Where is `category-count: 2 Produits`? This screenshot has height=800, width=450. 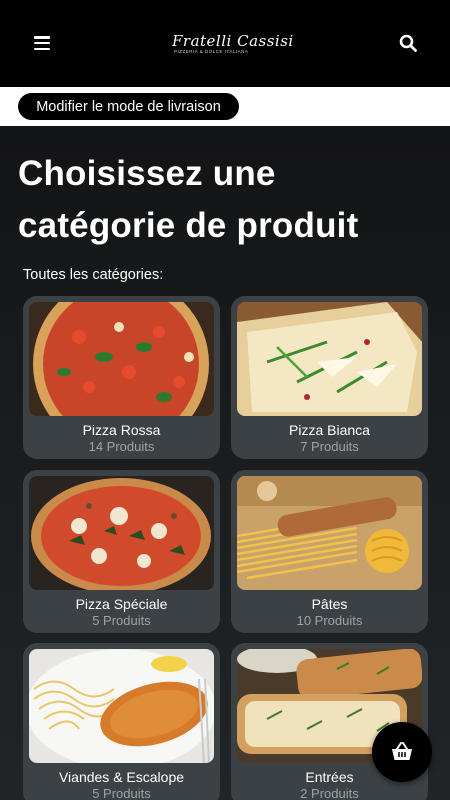
category-count: 2 Produits is located at coordinates (329, 793).